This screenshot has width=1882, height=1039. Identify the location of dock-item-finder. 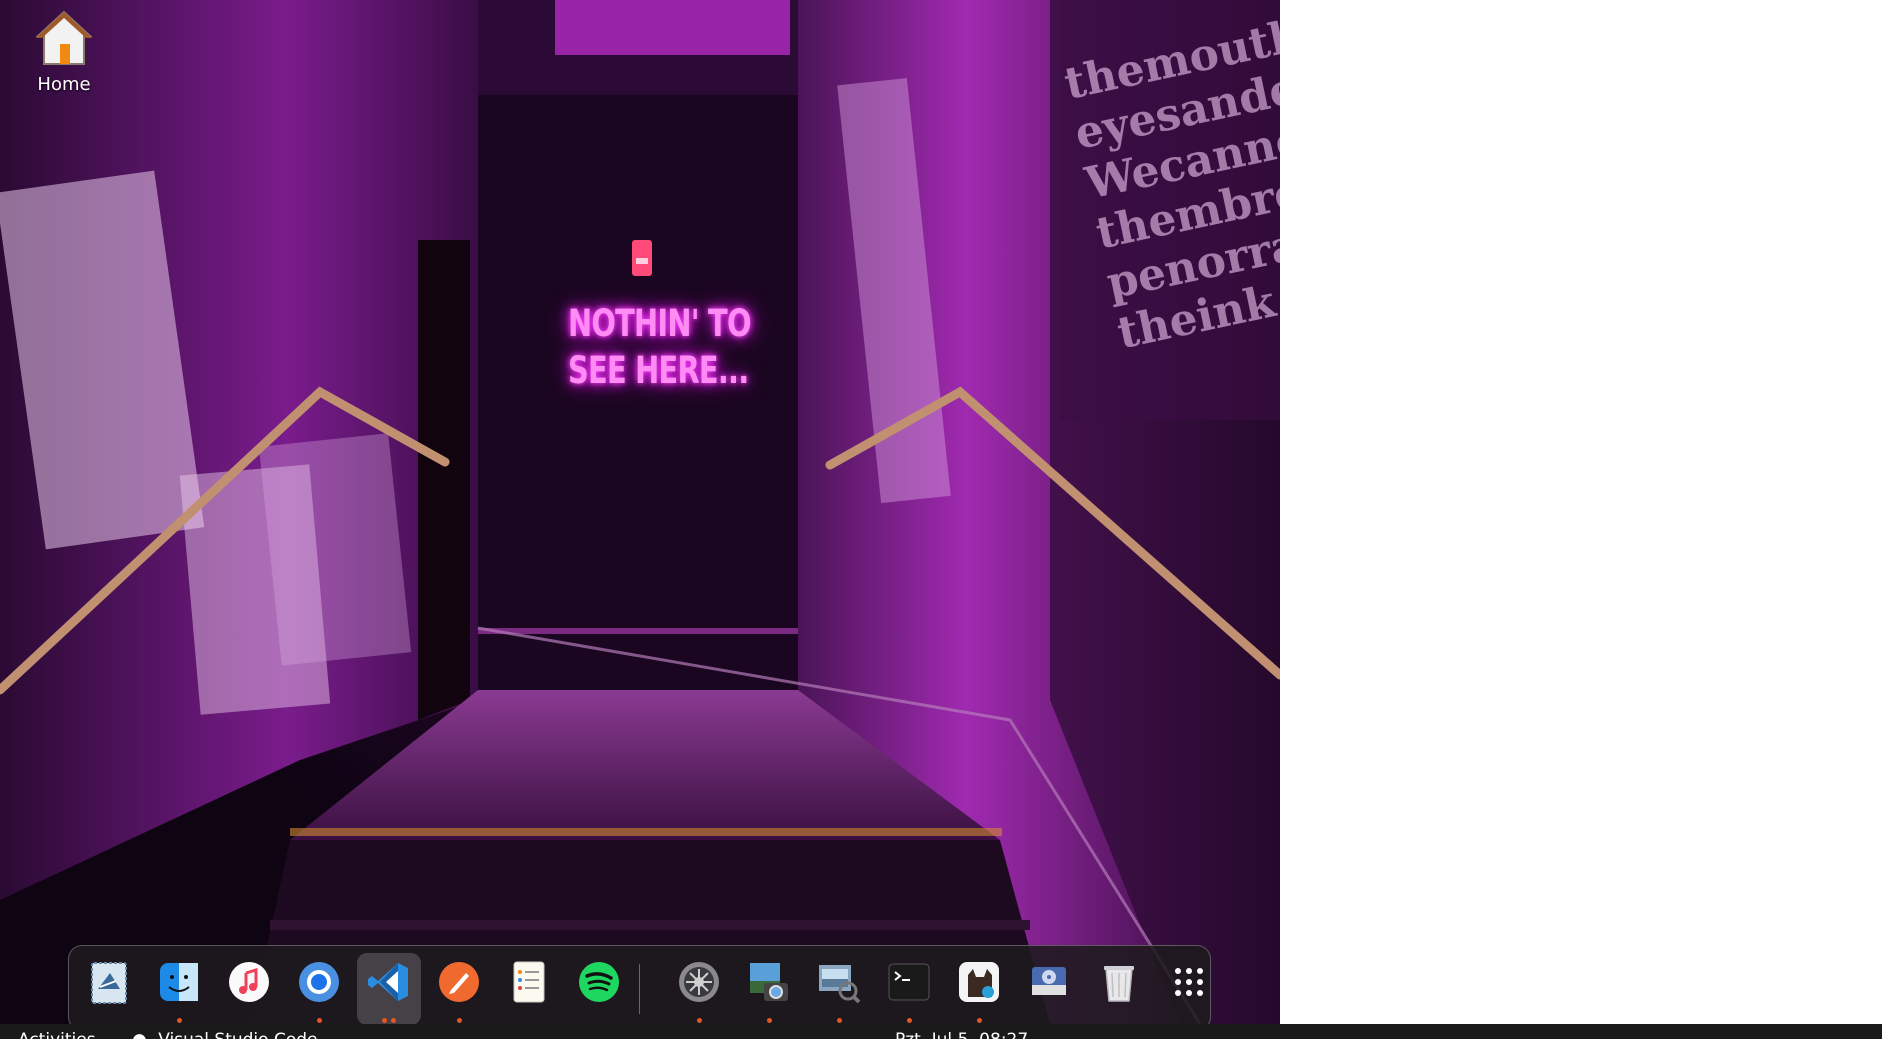
(179, 989).